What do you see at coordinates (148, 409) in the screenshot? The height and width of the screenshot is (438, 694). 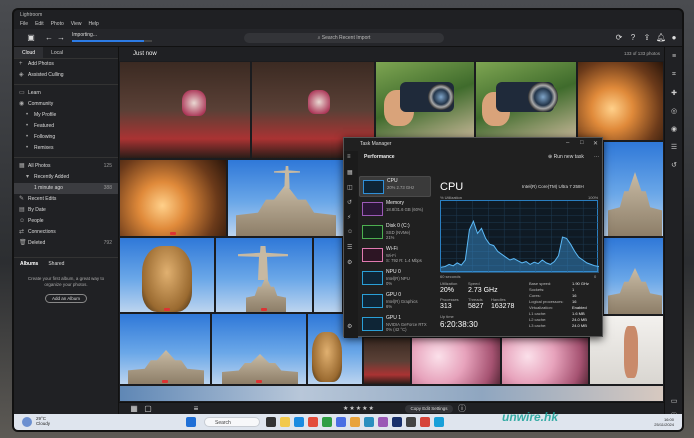 I see `square-view-icon: ▢` at bounding box center [148, 409].